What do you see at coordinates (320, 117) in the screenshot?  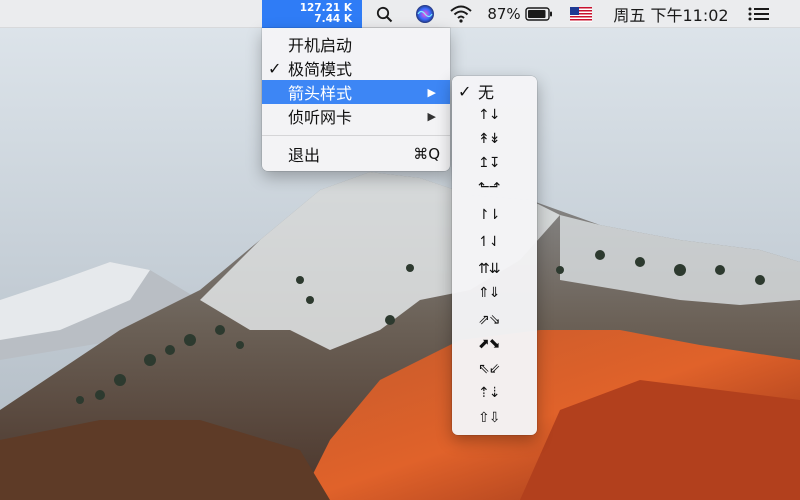 I see `menu-item-label: 侦听网卡` at bounding box center [320, 117].